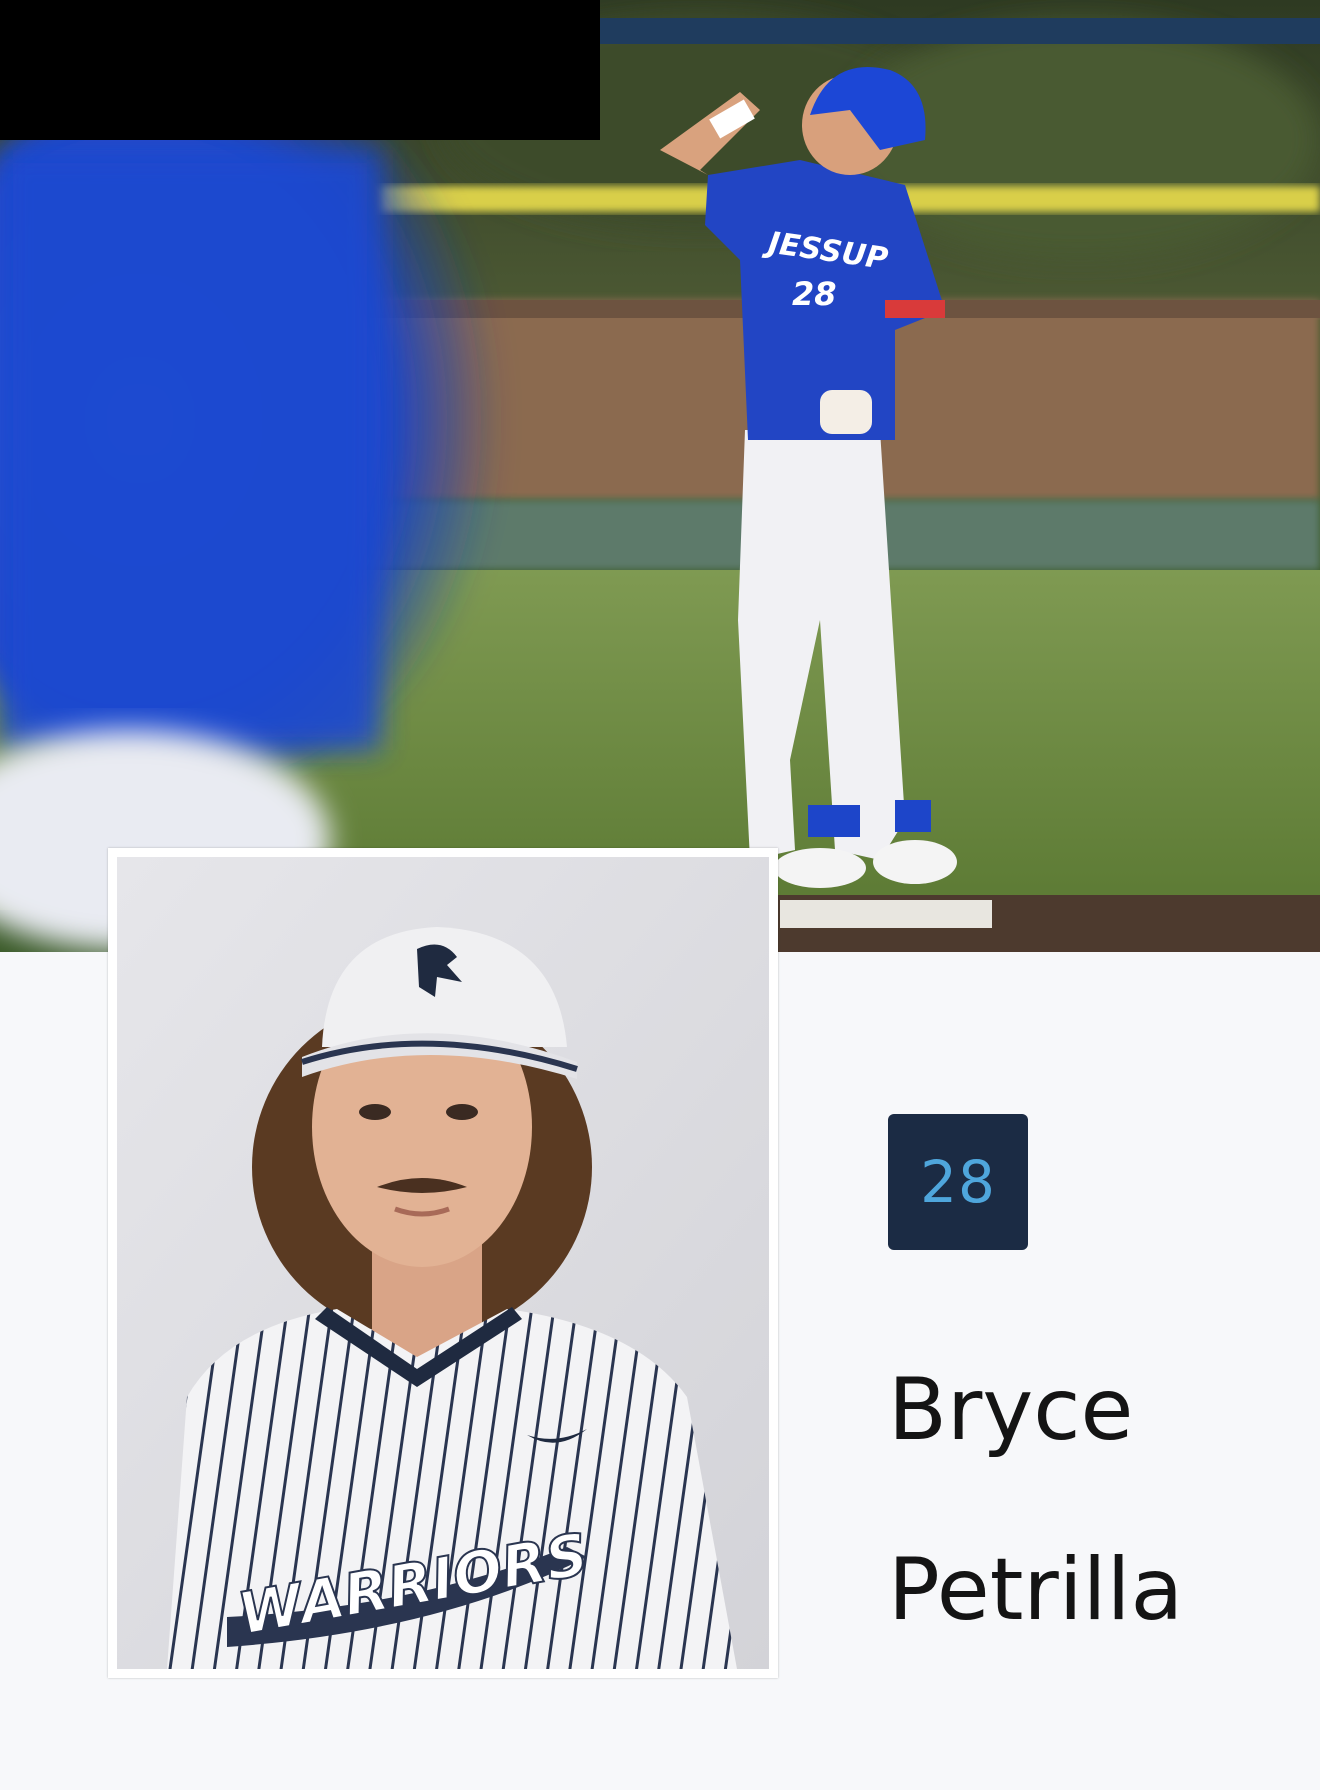 The image size is (1320, 1790). I want to click on player-last-name: Petrilla, so click(1036, 1590).